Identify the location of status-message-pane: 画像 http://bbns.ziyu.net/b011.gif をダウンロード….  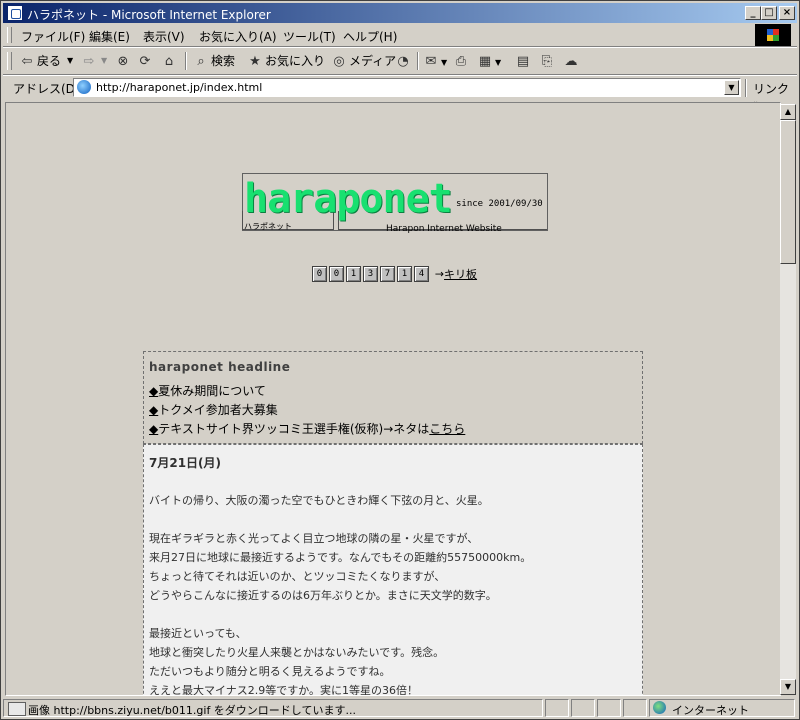
(273, 708).